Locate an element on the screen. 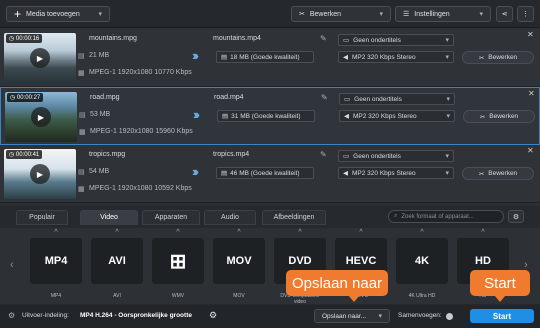 The image size is (540, 328). edit-button: ✂ Bewerken ▾ is located at coordinates (341, 14).